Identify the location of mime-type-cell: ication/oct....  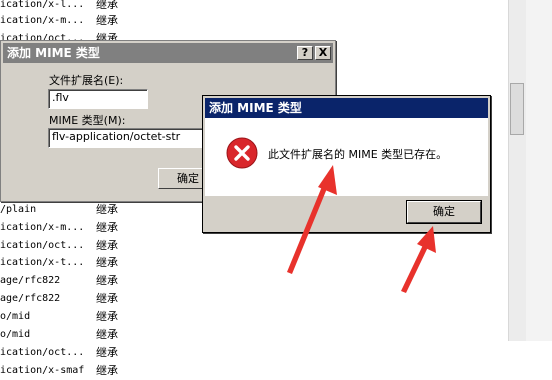
(42, 352).